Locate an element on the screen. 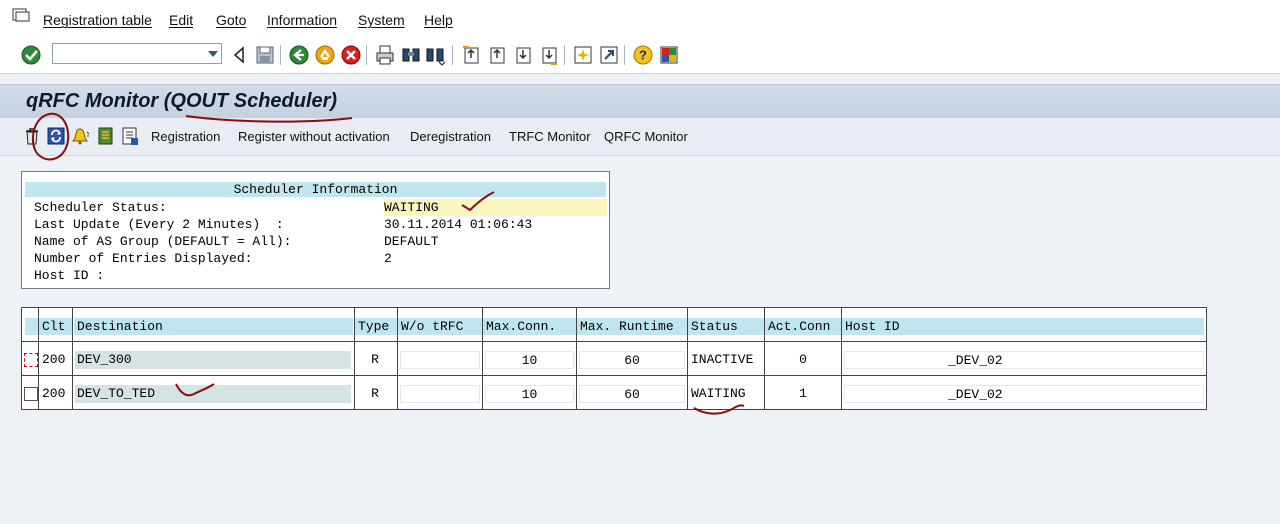  row-2-status: WAITING is located at coordinates (718, 393).